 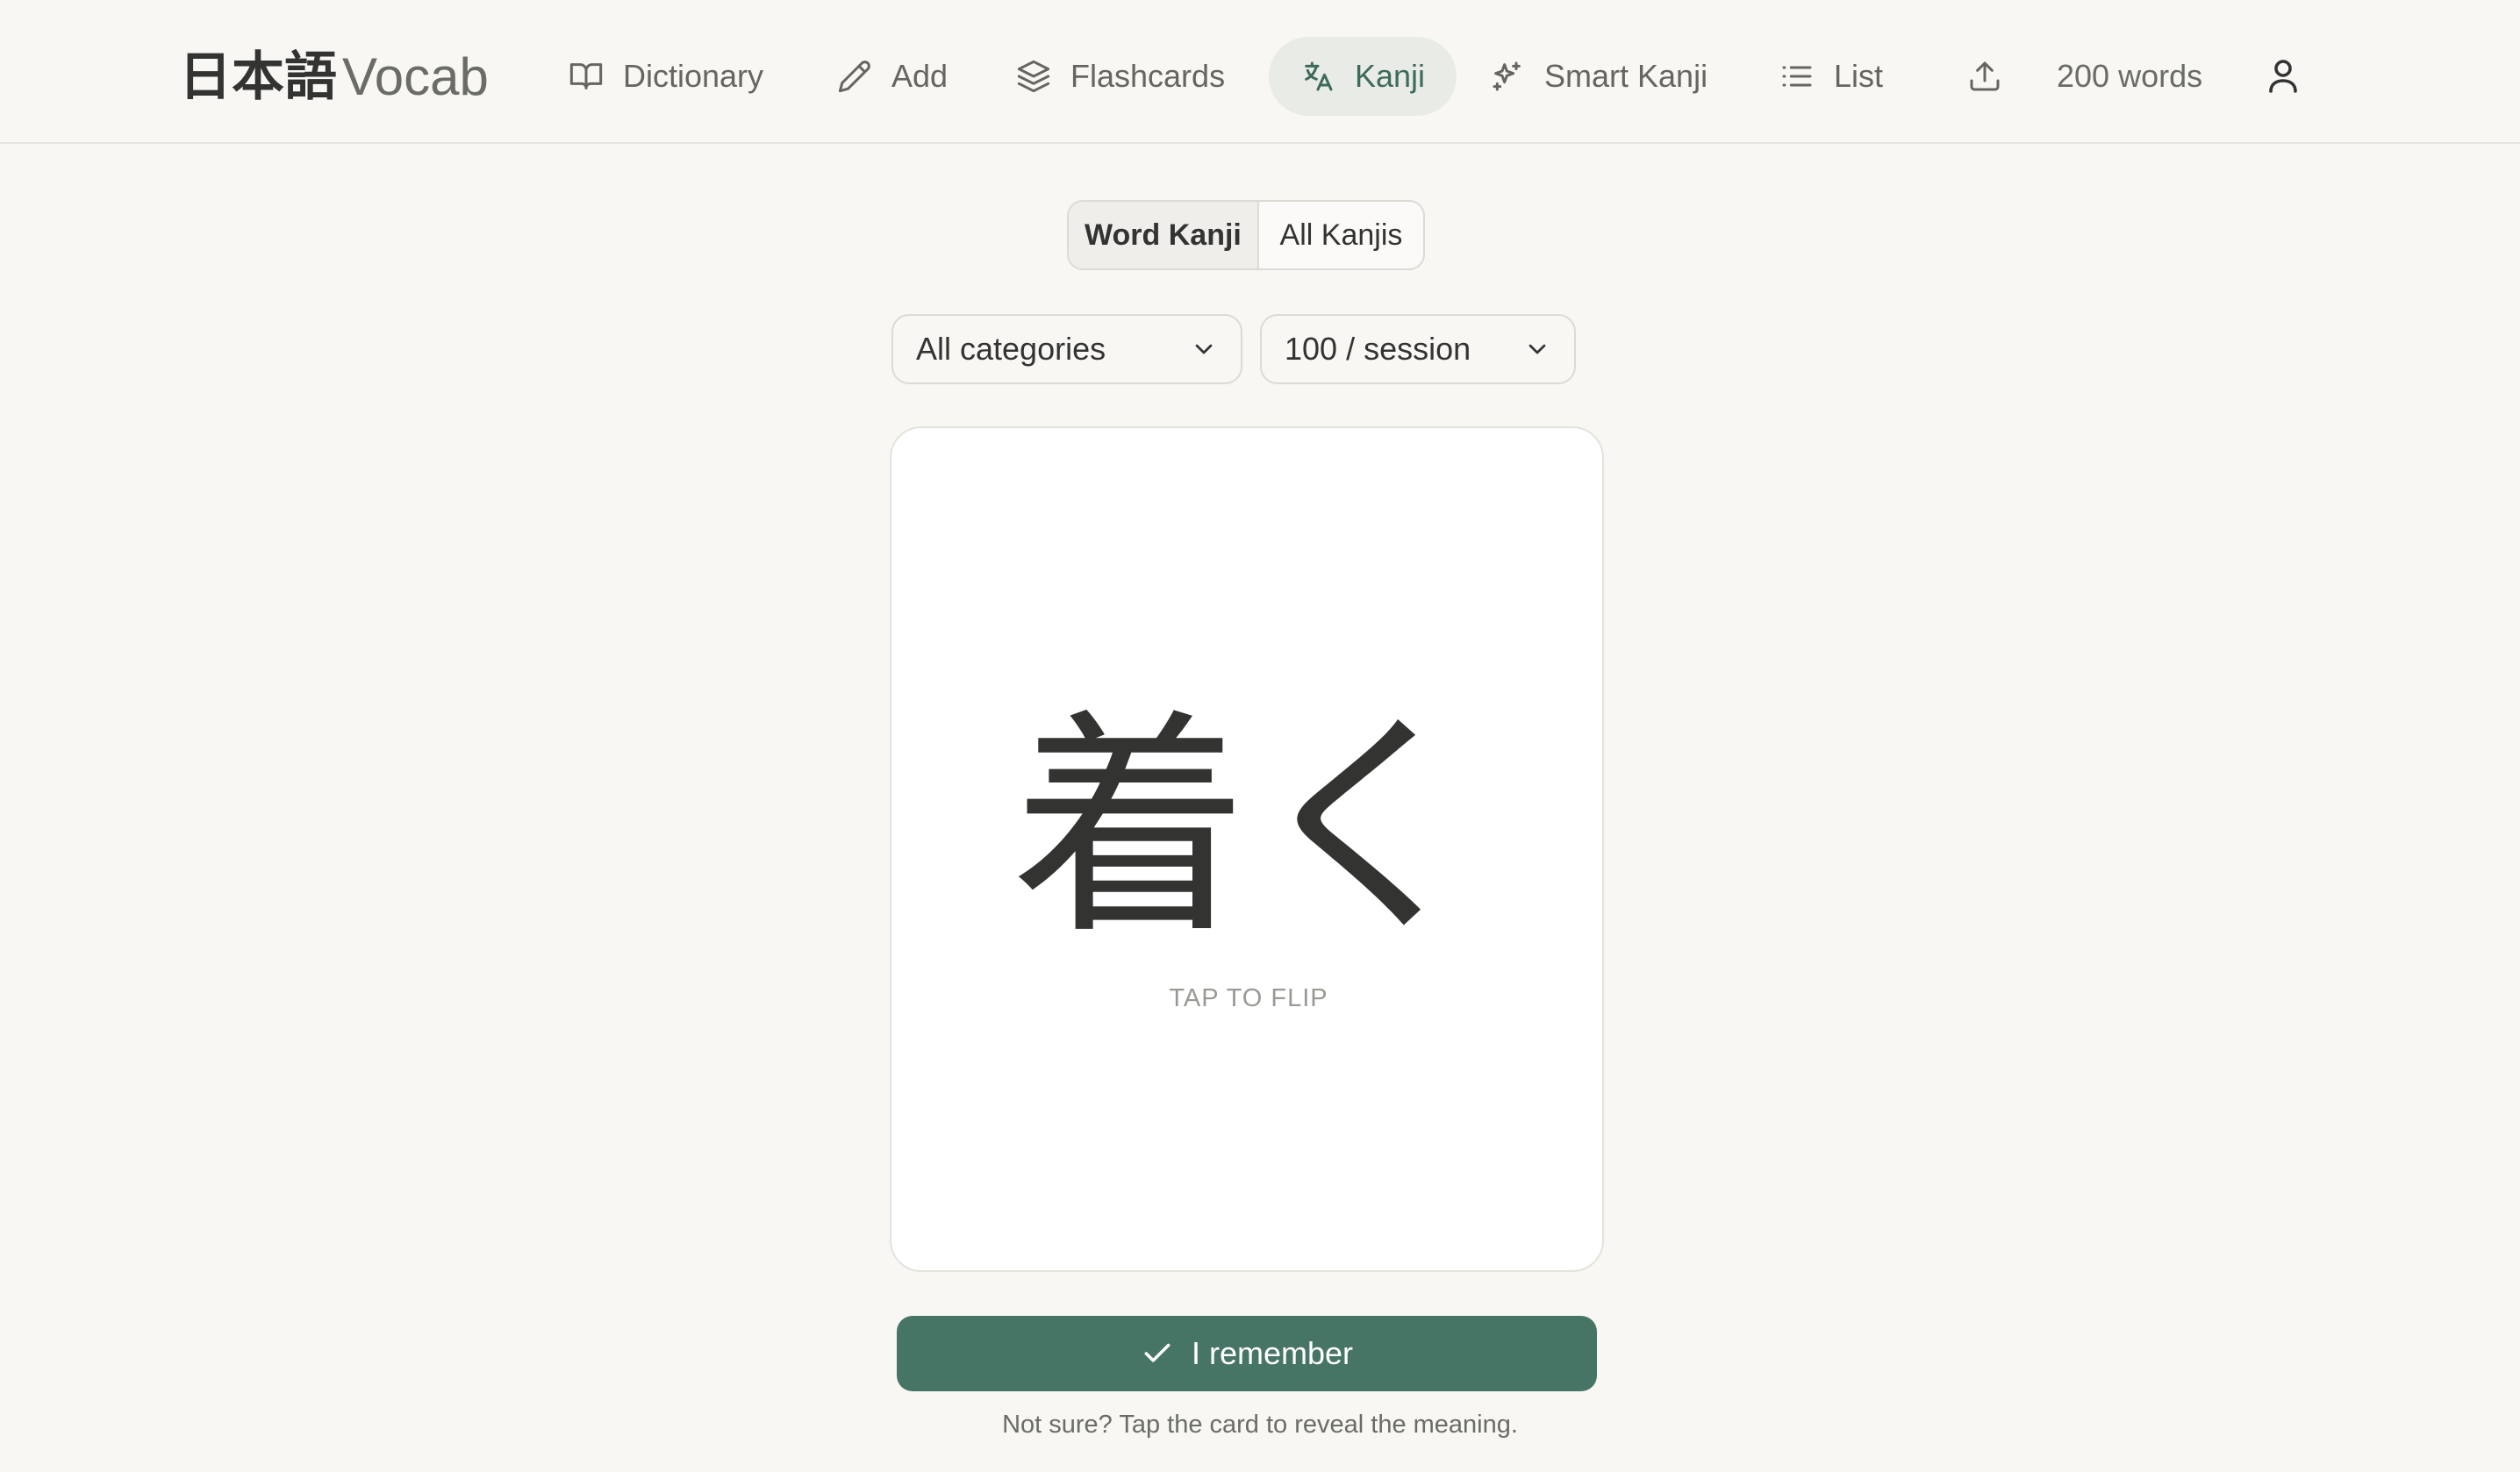 I want to click on nav-flashcards: Flashcards, so click(x=1120, y=76).